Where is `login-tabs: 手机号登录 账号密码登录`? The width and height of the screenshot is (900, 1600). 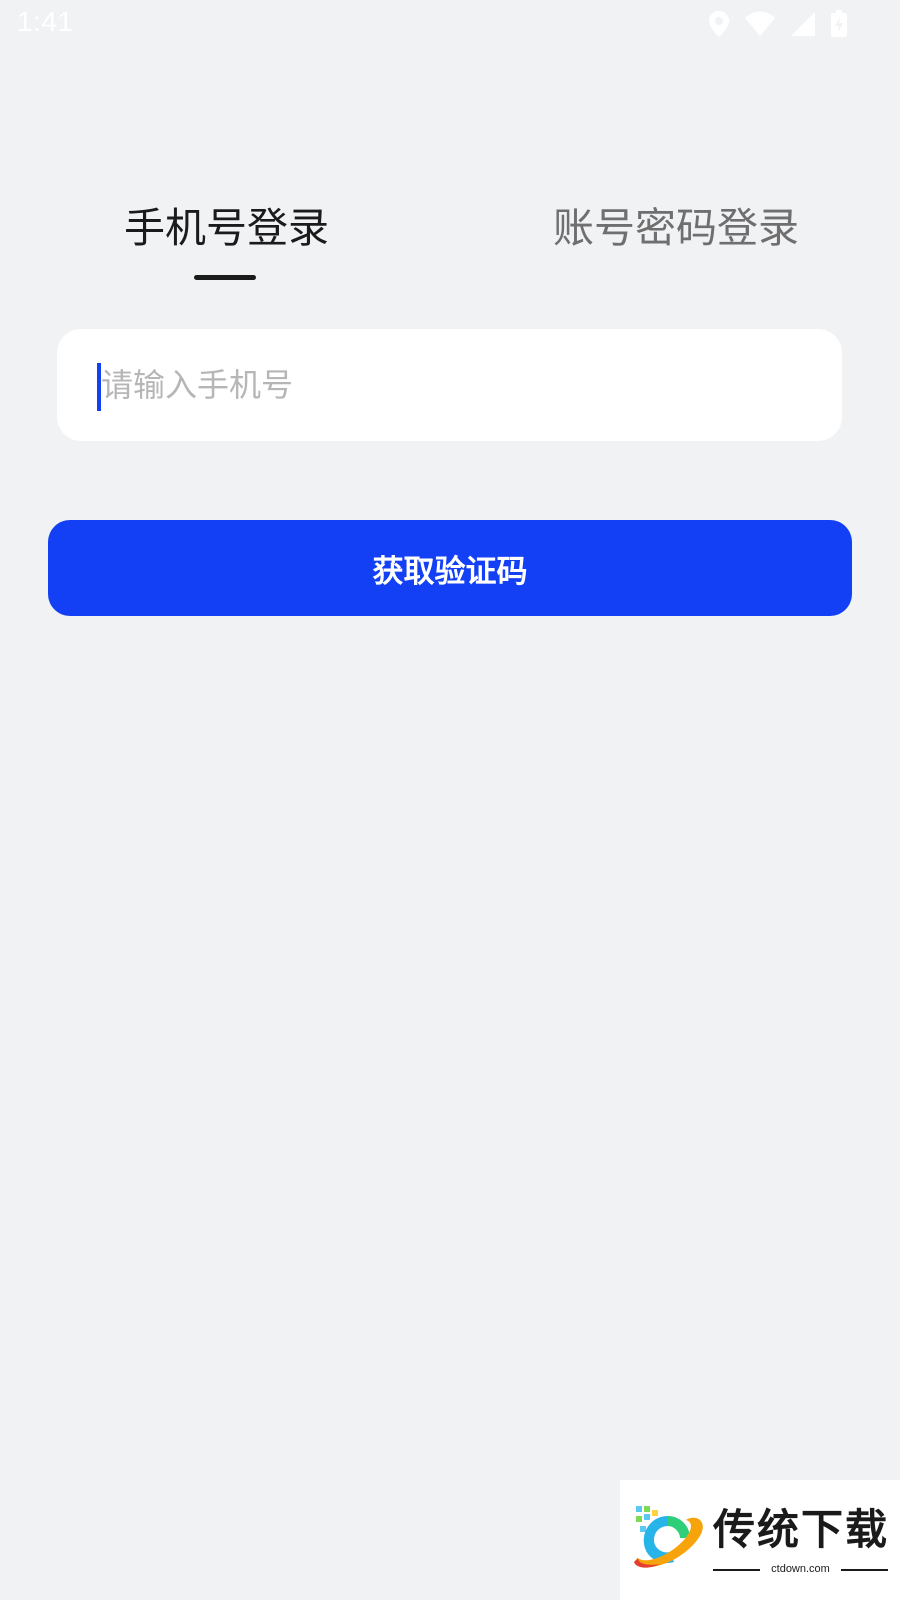 login-tabs: 手机号登录 账号密码登录 is located at coordinates (450, 245).